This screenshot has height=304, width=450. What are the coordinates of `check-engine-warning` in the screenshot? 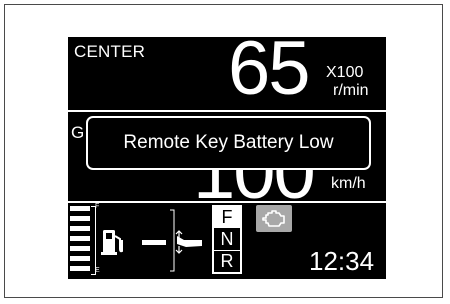 It's located at (274, 218).